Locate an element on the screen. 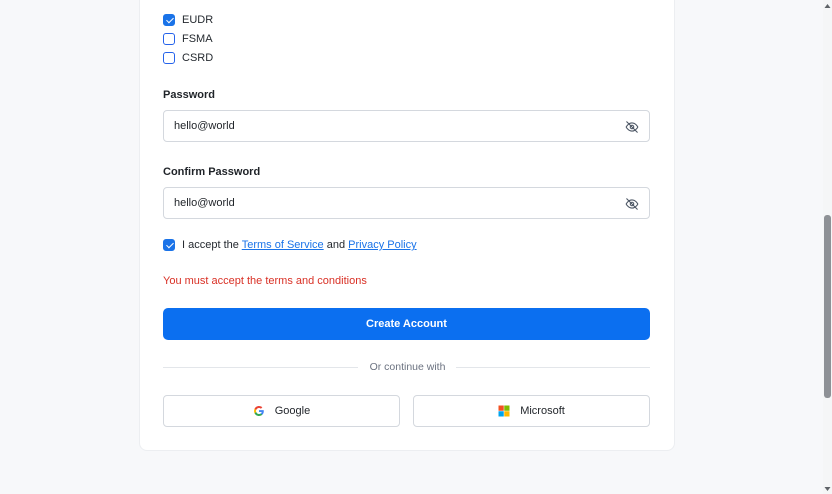  scroll-down-icon is located at coordinates (827, 489).